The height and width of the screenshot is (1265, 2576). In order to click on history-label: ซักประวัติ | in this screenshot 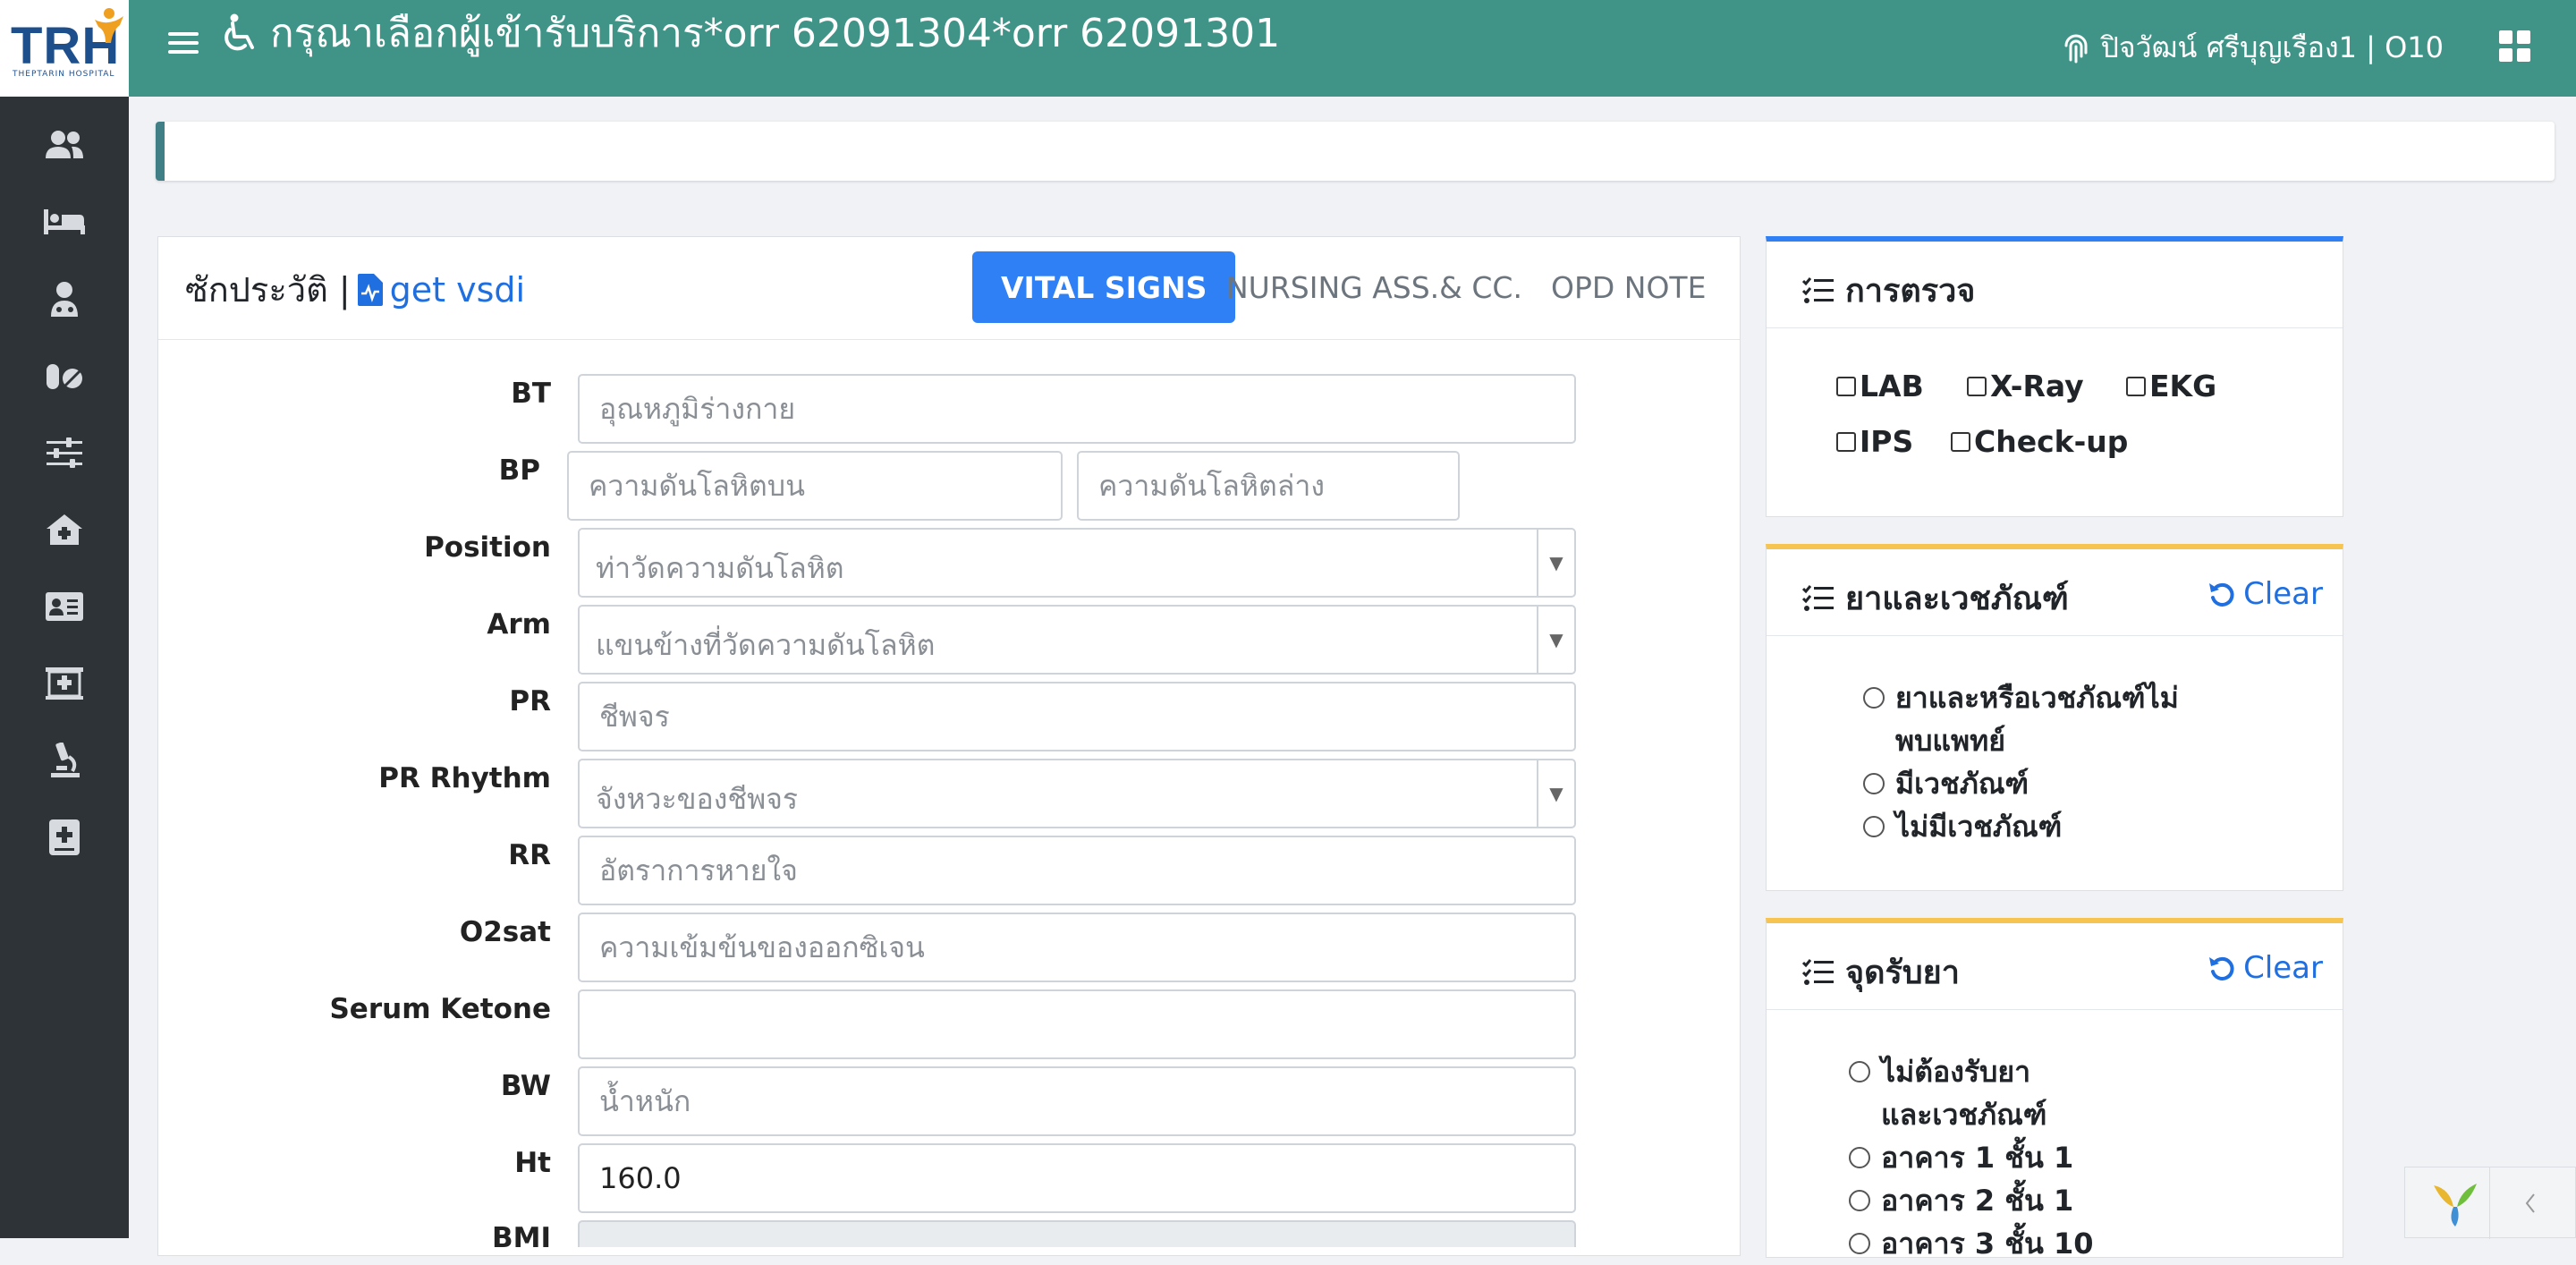, I will do `click(268, 290)`.